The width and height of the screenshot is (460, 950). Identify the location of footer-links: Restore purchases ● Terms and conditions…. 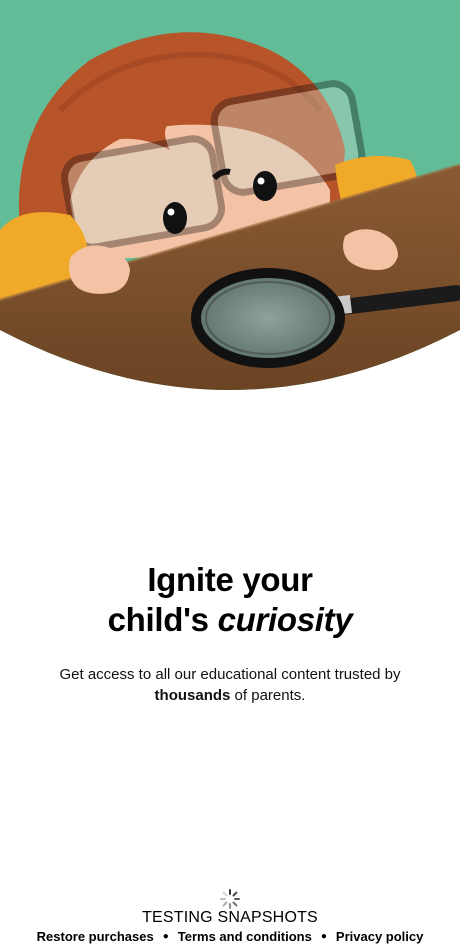
(230, 937).